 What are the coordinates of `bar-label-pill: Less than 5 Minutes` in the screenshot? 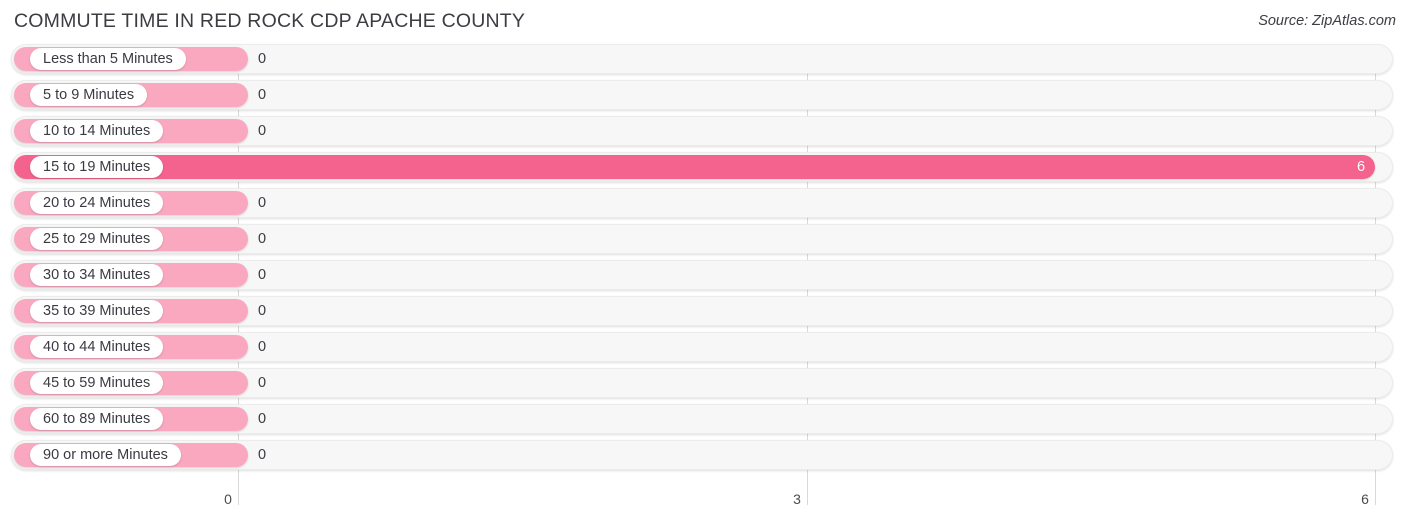 It's located at (108, 59).